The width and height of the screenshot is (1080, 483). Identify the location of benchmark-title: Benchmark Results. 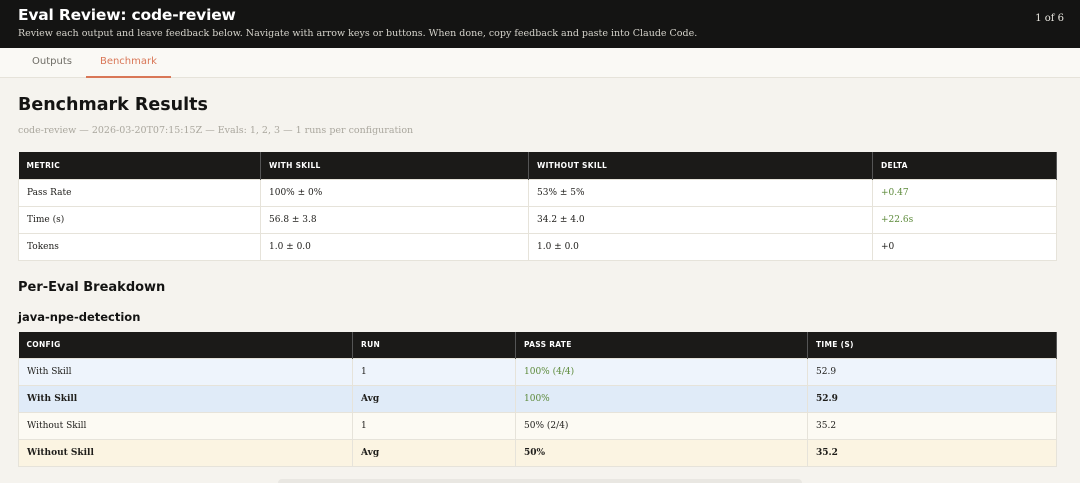
(113, 105).